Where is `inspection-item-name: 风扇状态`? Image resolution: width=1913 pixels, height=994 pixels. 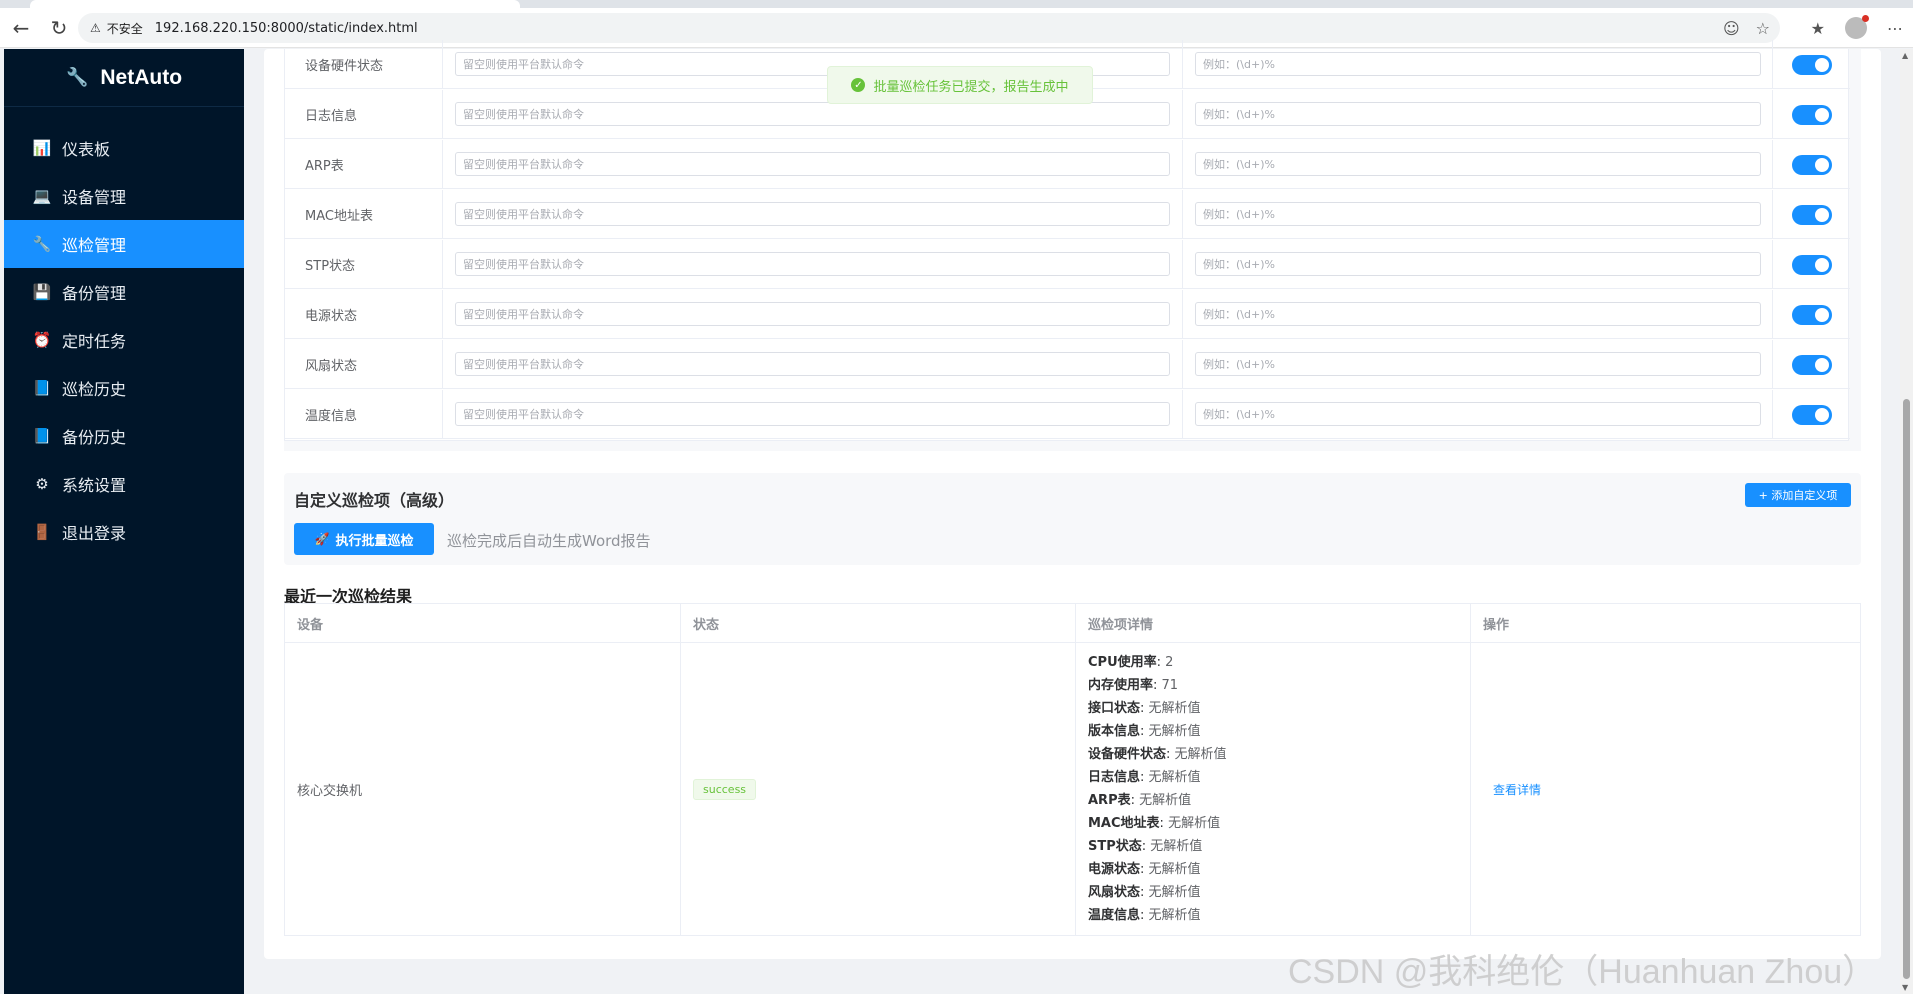 inspection-item-name: 风扇状态 is located at coordinates (364, 364).